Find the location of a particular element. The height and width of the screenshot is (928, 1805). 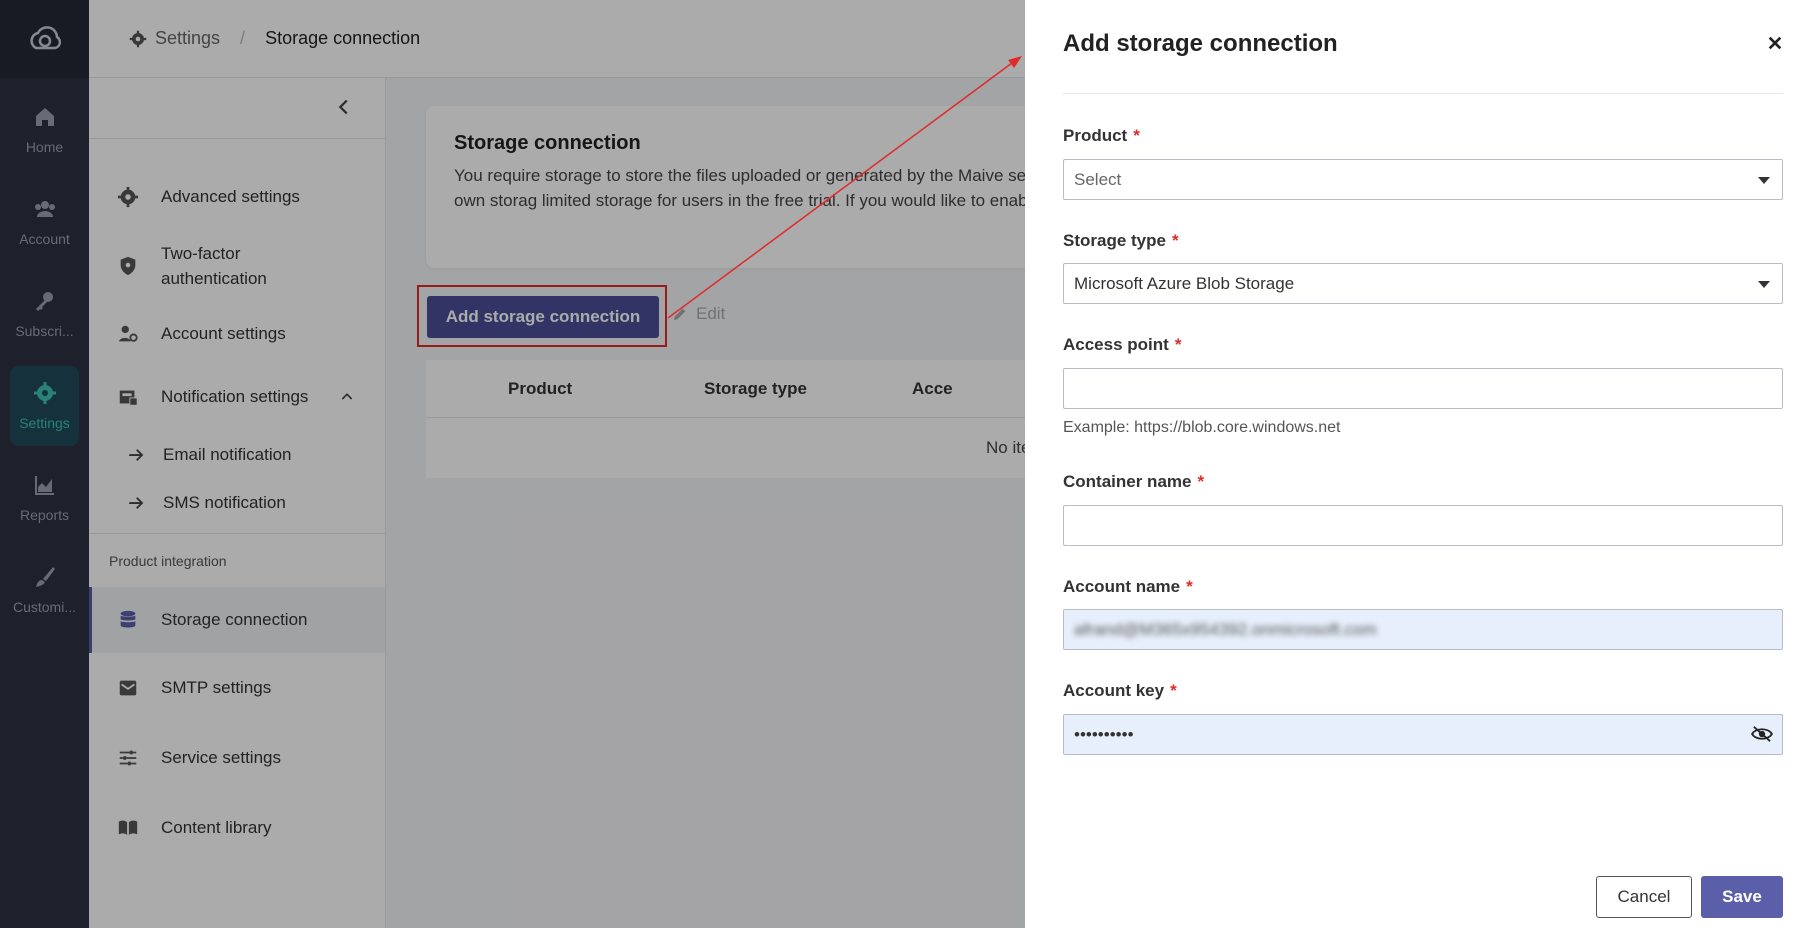

storage-type-label: Storage type * is located at coordinates (1121, 241).